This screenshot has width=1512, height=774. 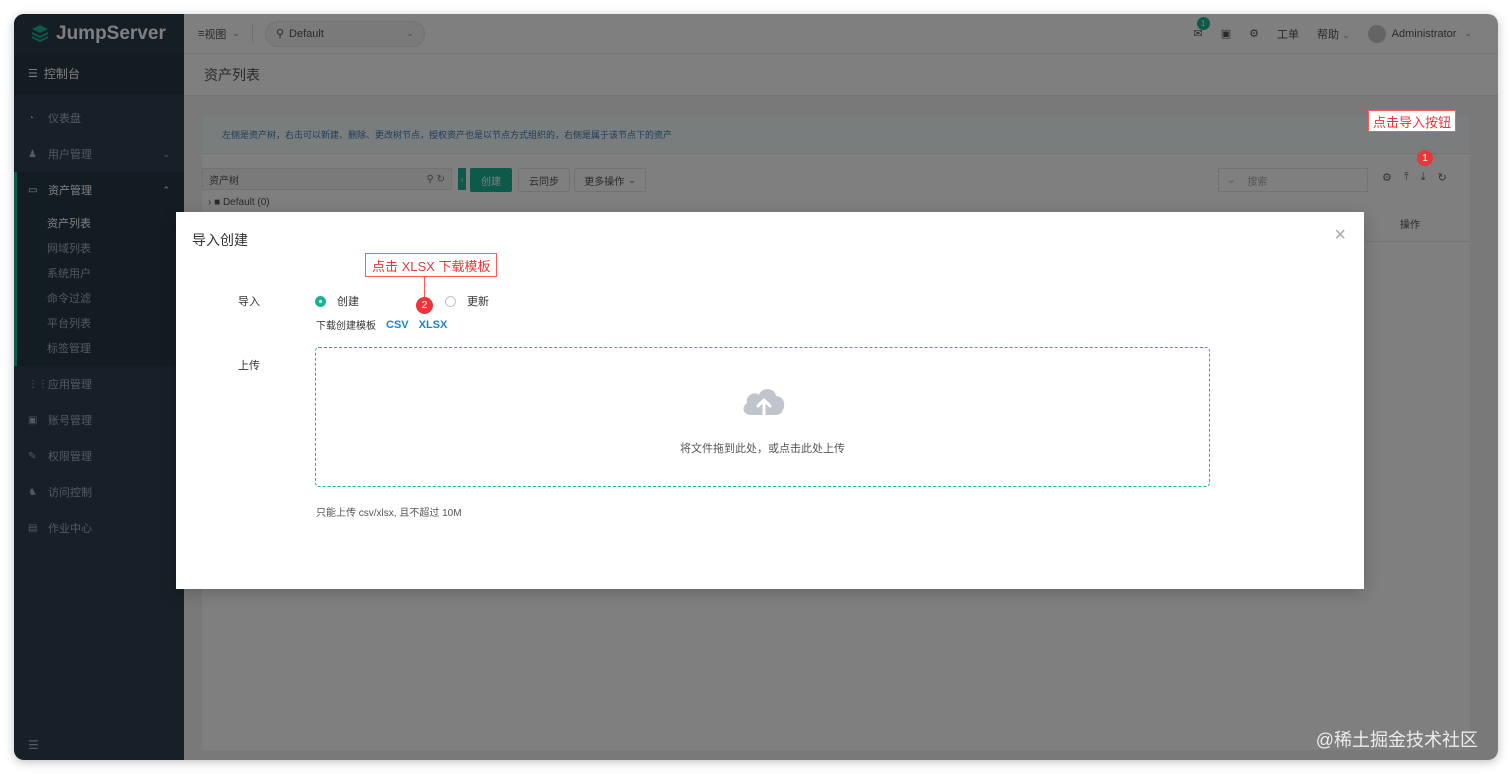 What do you see at coordinates (320, 301) in the screenshot?
I see `radio-checked-icon` at bounding box center [320, 301].